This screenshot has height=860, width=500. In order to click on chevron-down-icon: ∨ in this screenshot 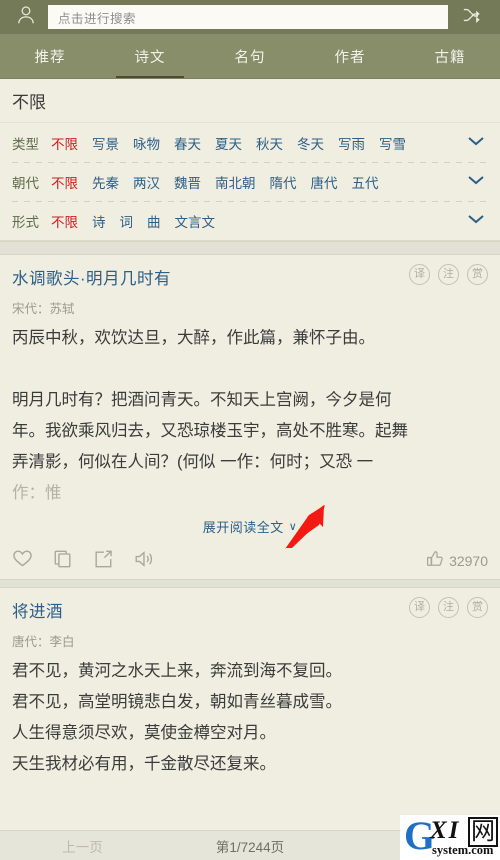, I will do `click(293, 526)`.